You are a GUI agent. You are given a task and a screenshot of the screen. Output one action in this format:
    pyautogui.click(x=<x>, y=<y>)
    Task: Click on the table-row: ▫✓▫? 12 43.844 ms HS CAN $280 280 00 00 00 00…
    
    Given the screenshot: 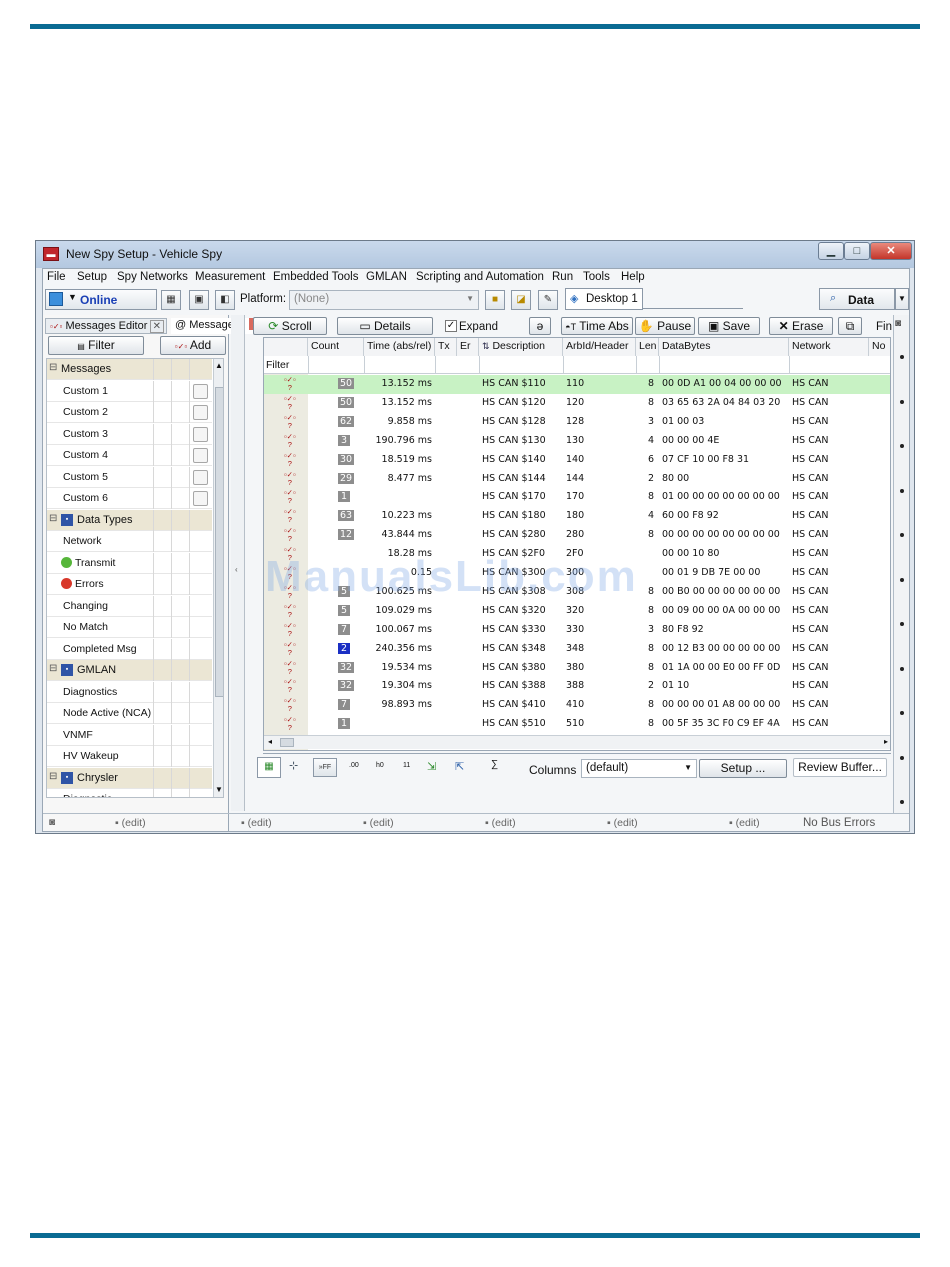 What is the action you would take?
    pyautogui.click(x=577, y=535)
    